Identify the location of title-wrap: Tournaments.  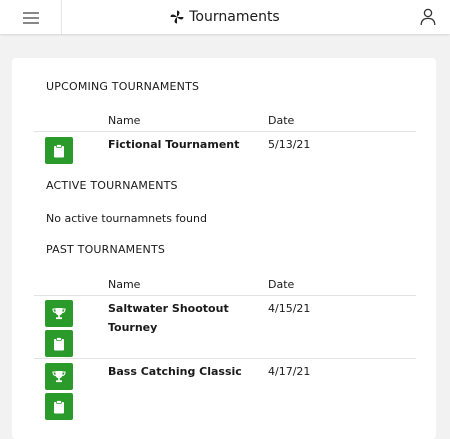
(225, 17).